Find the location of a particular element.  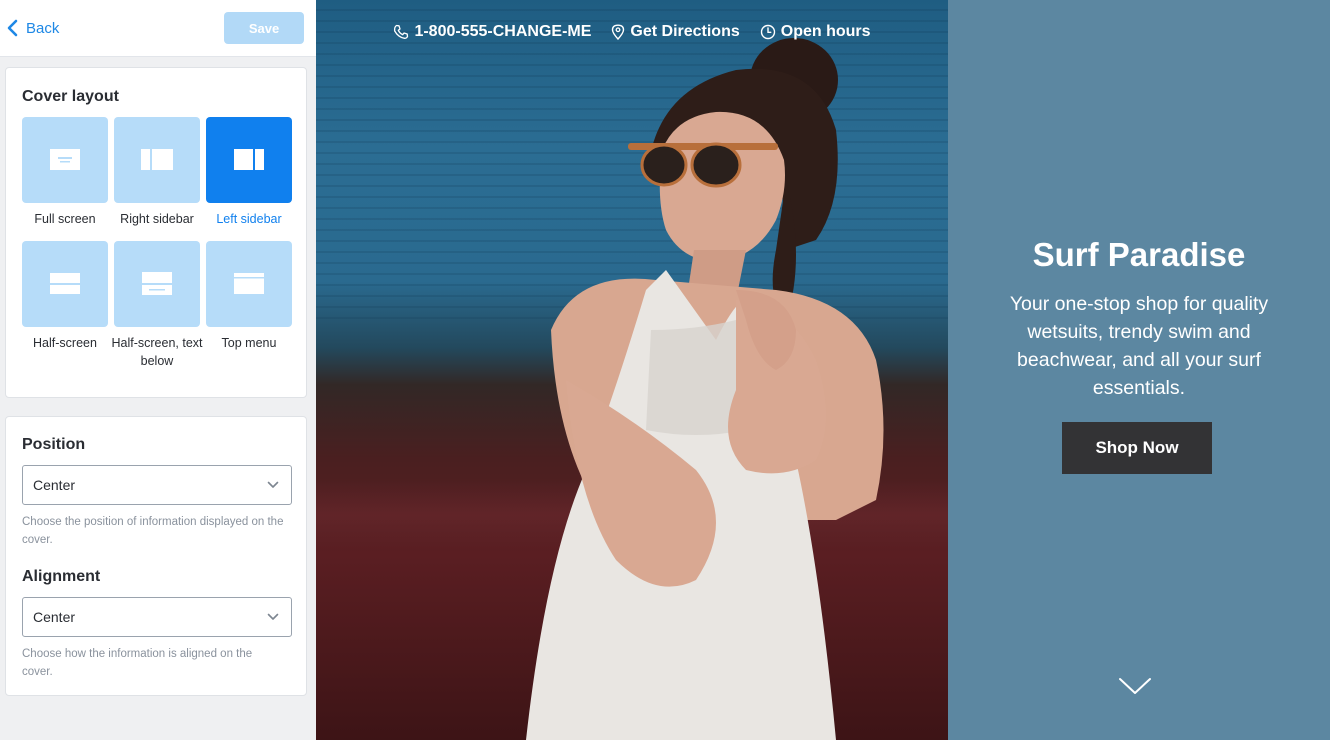

phone-link: 1-800-555-CHANGE-ME is located at coordinates (492, 32).